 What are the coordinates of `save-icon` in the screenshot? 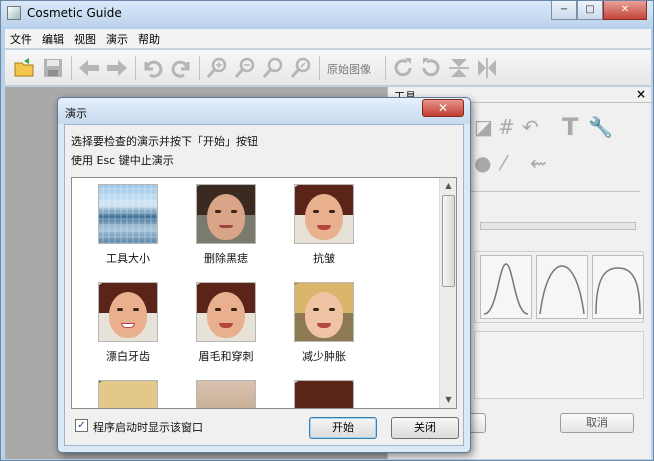 It's located at (53, 68).